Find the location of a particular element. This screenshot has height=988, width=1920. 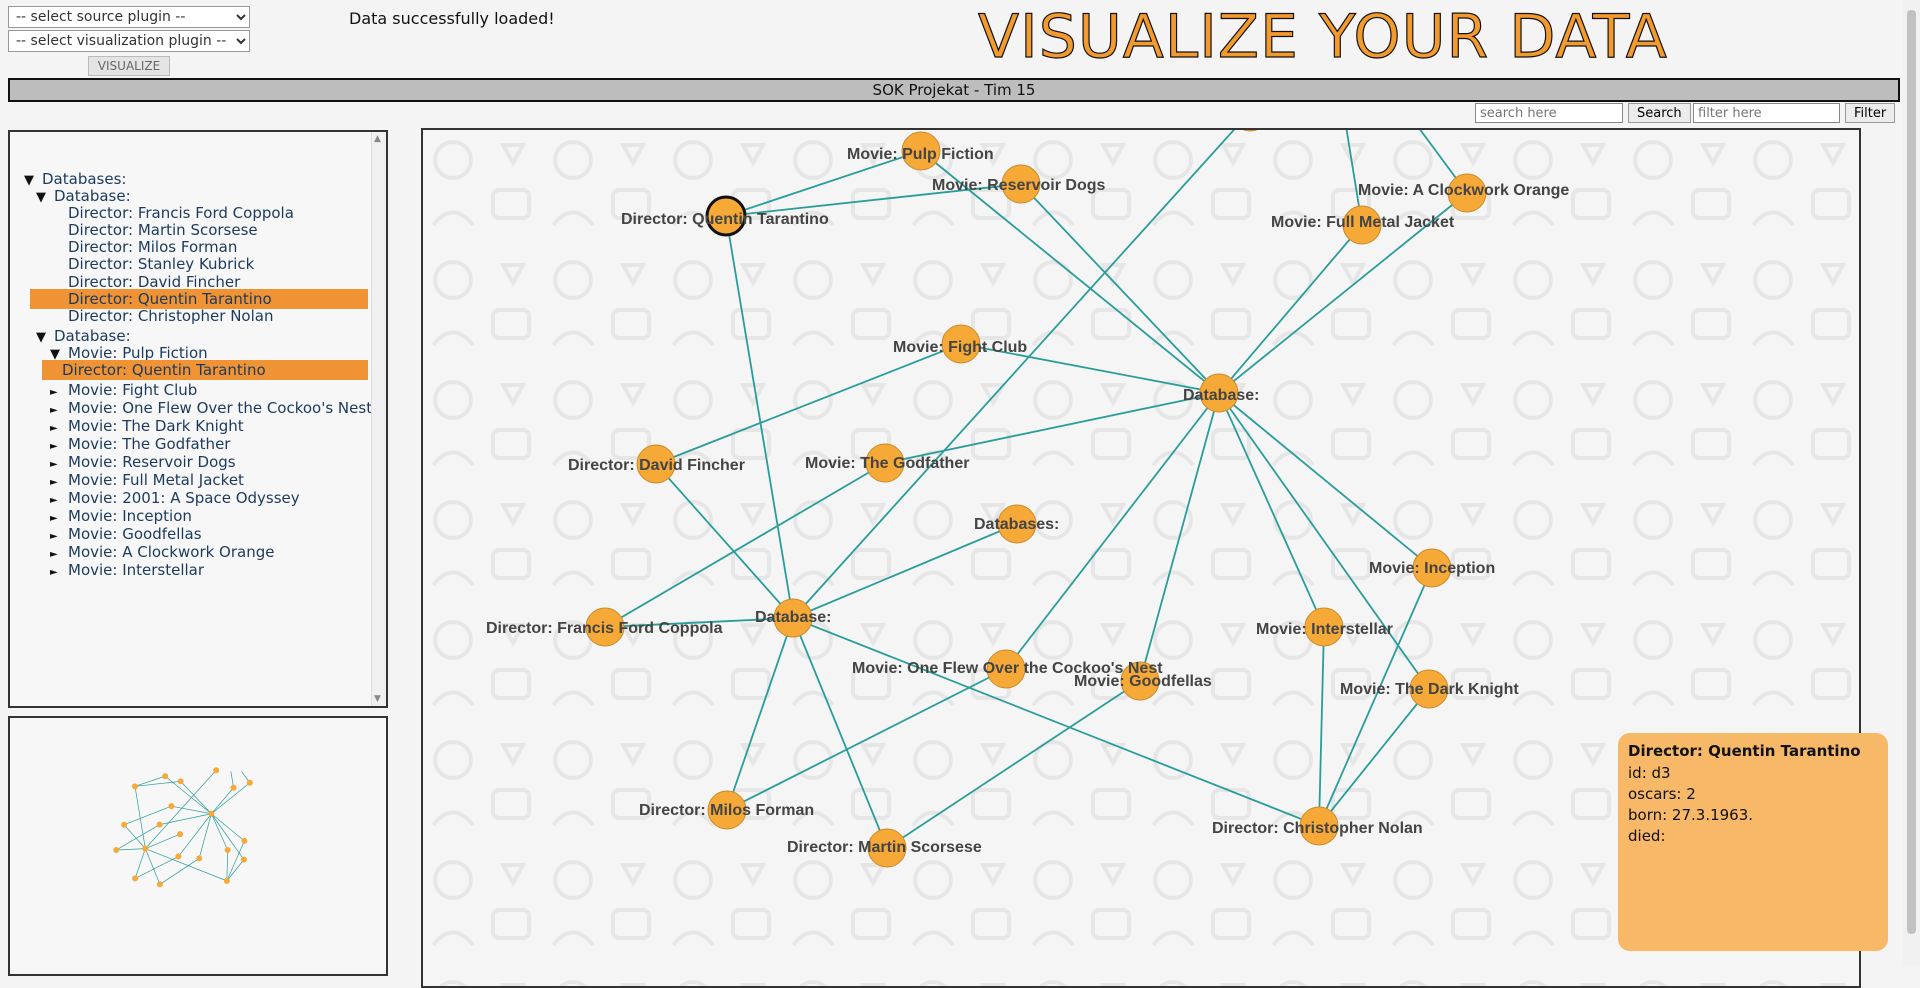

tree-item: Director: Christopher Nolan is located at coordinates (161, 316).